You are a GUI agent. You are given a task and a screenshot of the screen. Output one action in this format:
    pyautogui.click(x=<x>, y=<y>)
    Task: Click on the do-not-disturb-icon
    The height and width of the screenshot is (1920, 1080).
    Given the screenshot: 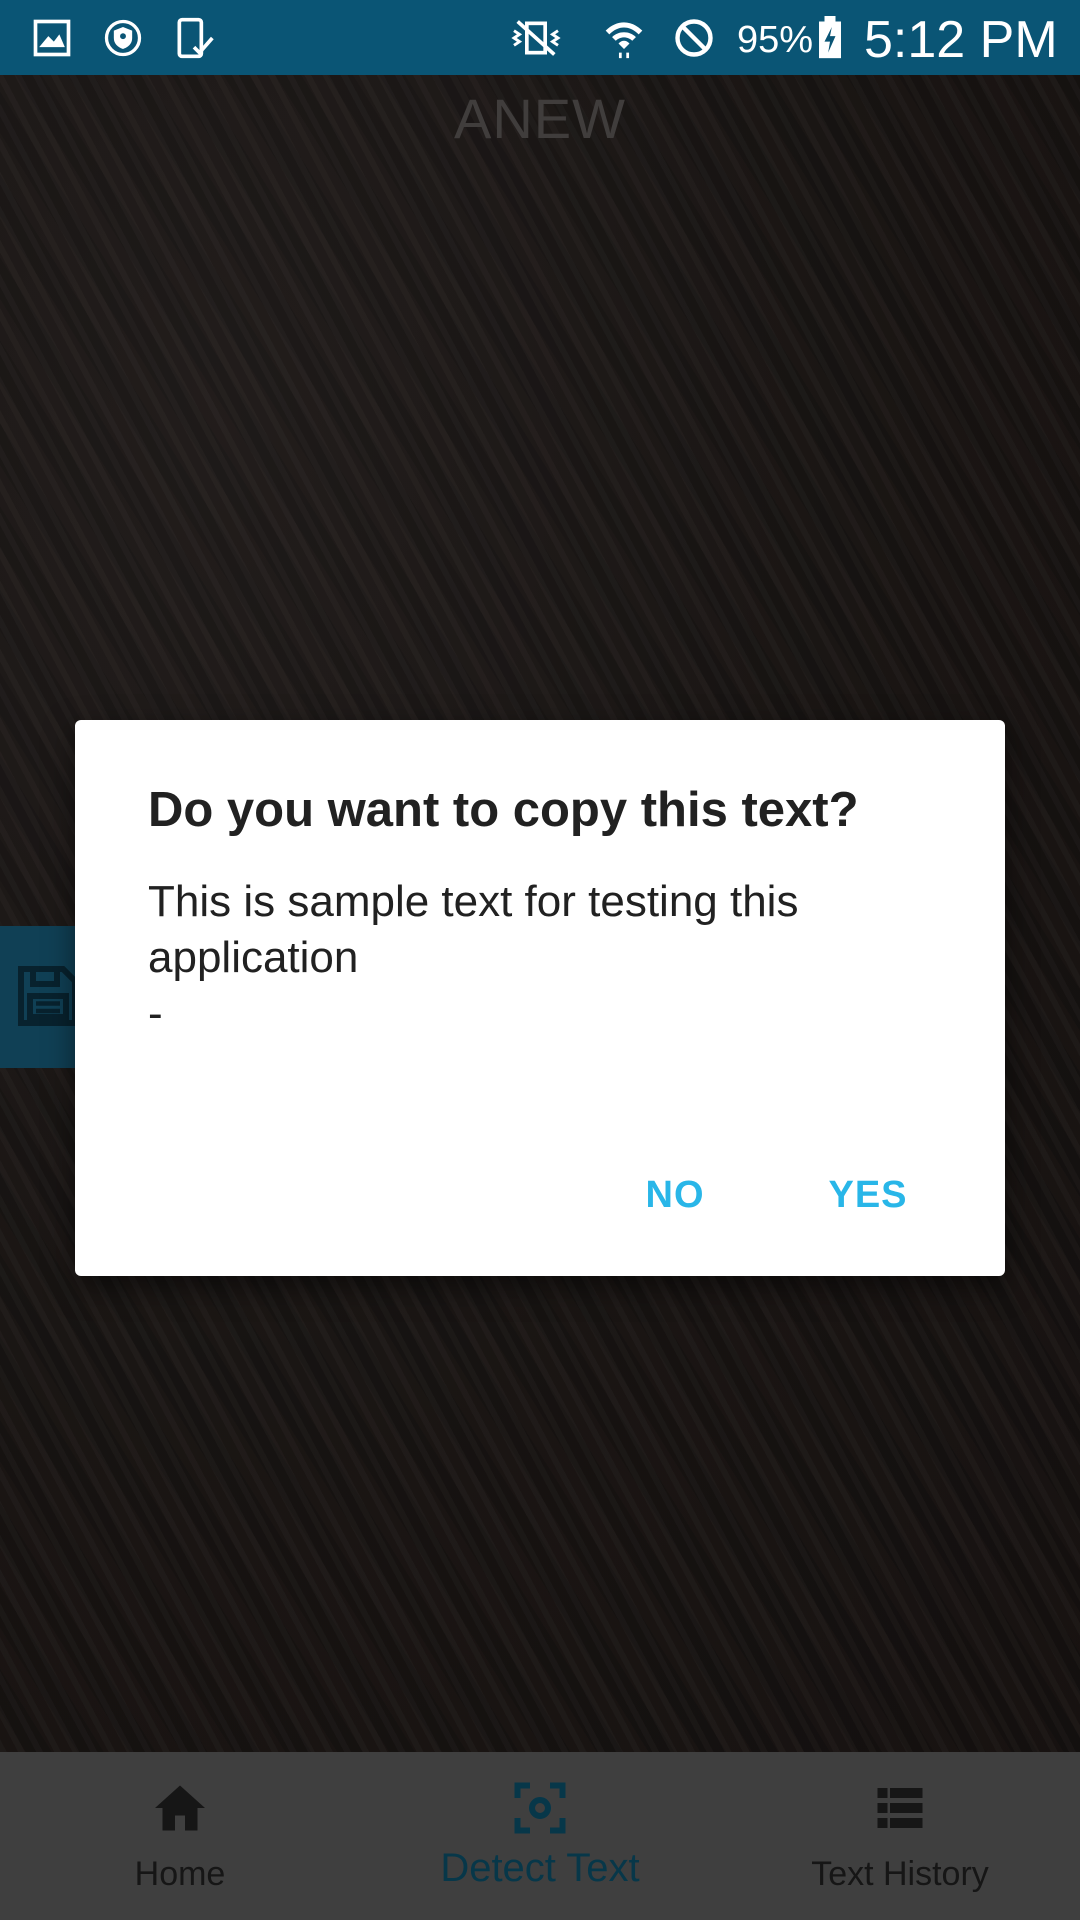 What is the action you would take?
    pyautogui.click(x=694, y=38)
    